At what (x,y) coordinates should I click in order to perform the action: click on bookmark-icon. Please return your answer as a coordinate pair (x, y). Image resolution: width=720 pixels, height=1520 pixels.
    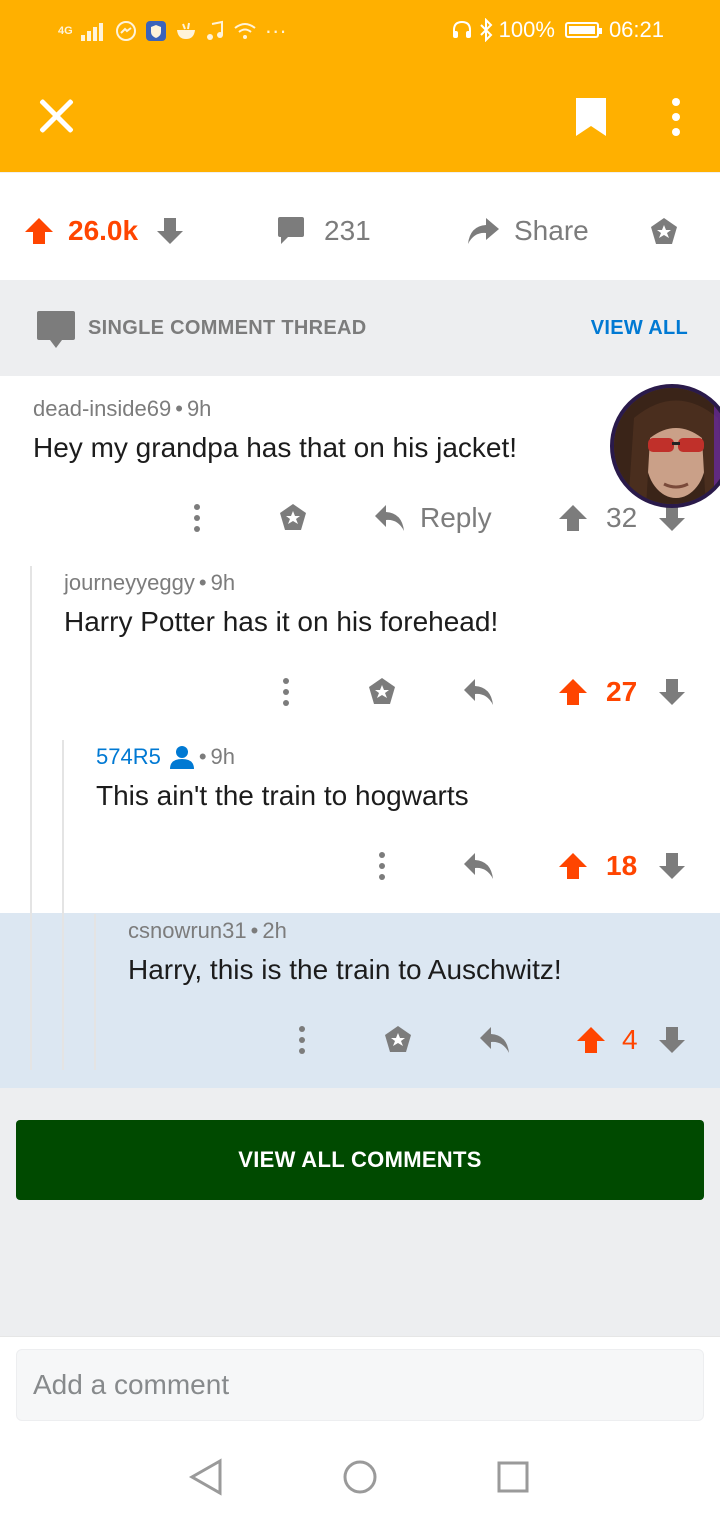
    Looking at the image, I should click on (591, 117).